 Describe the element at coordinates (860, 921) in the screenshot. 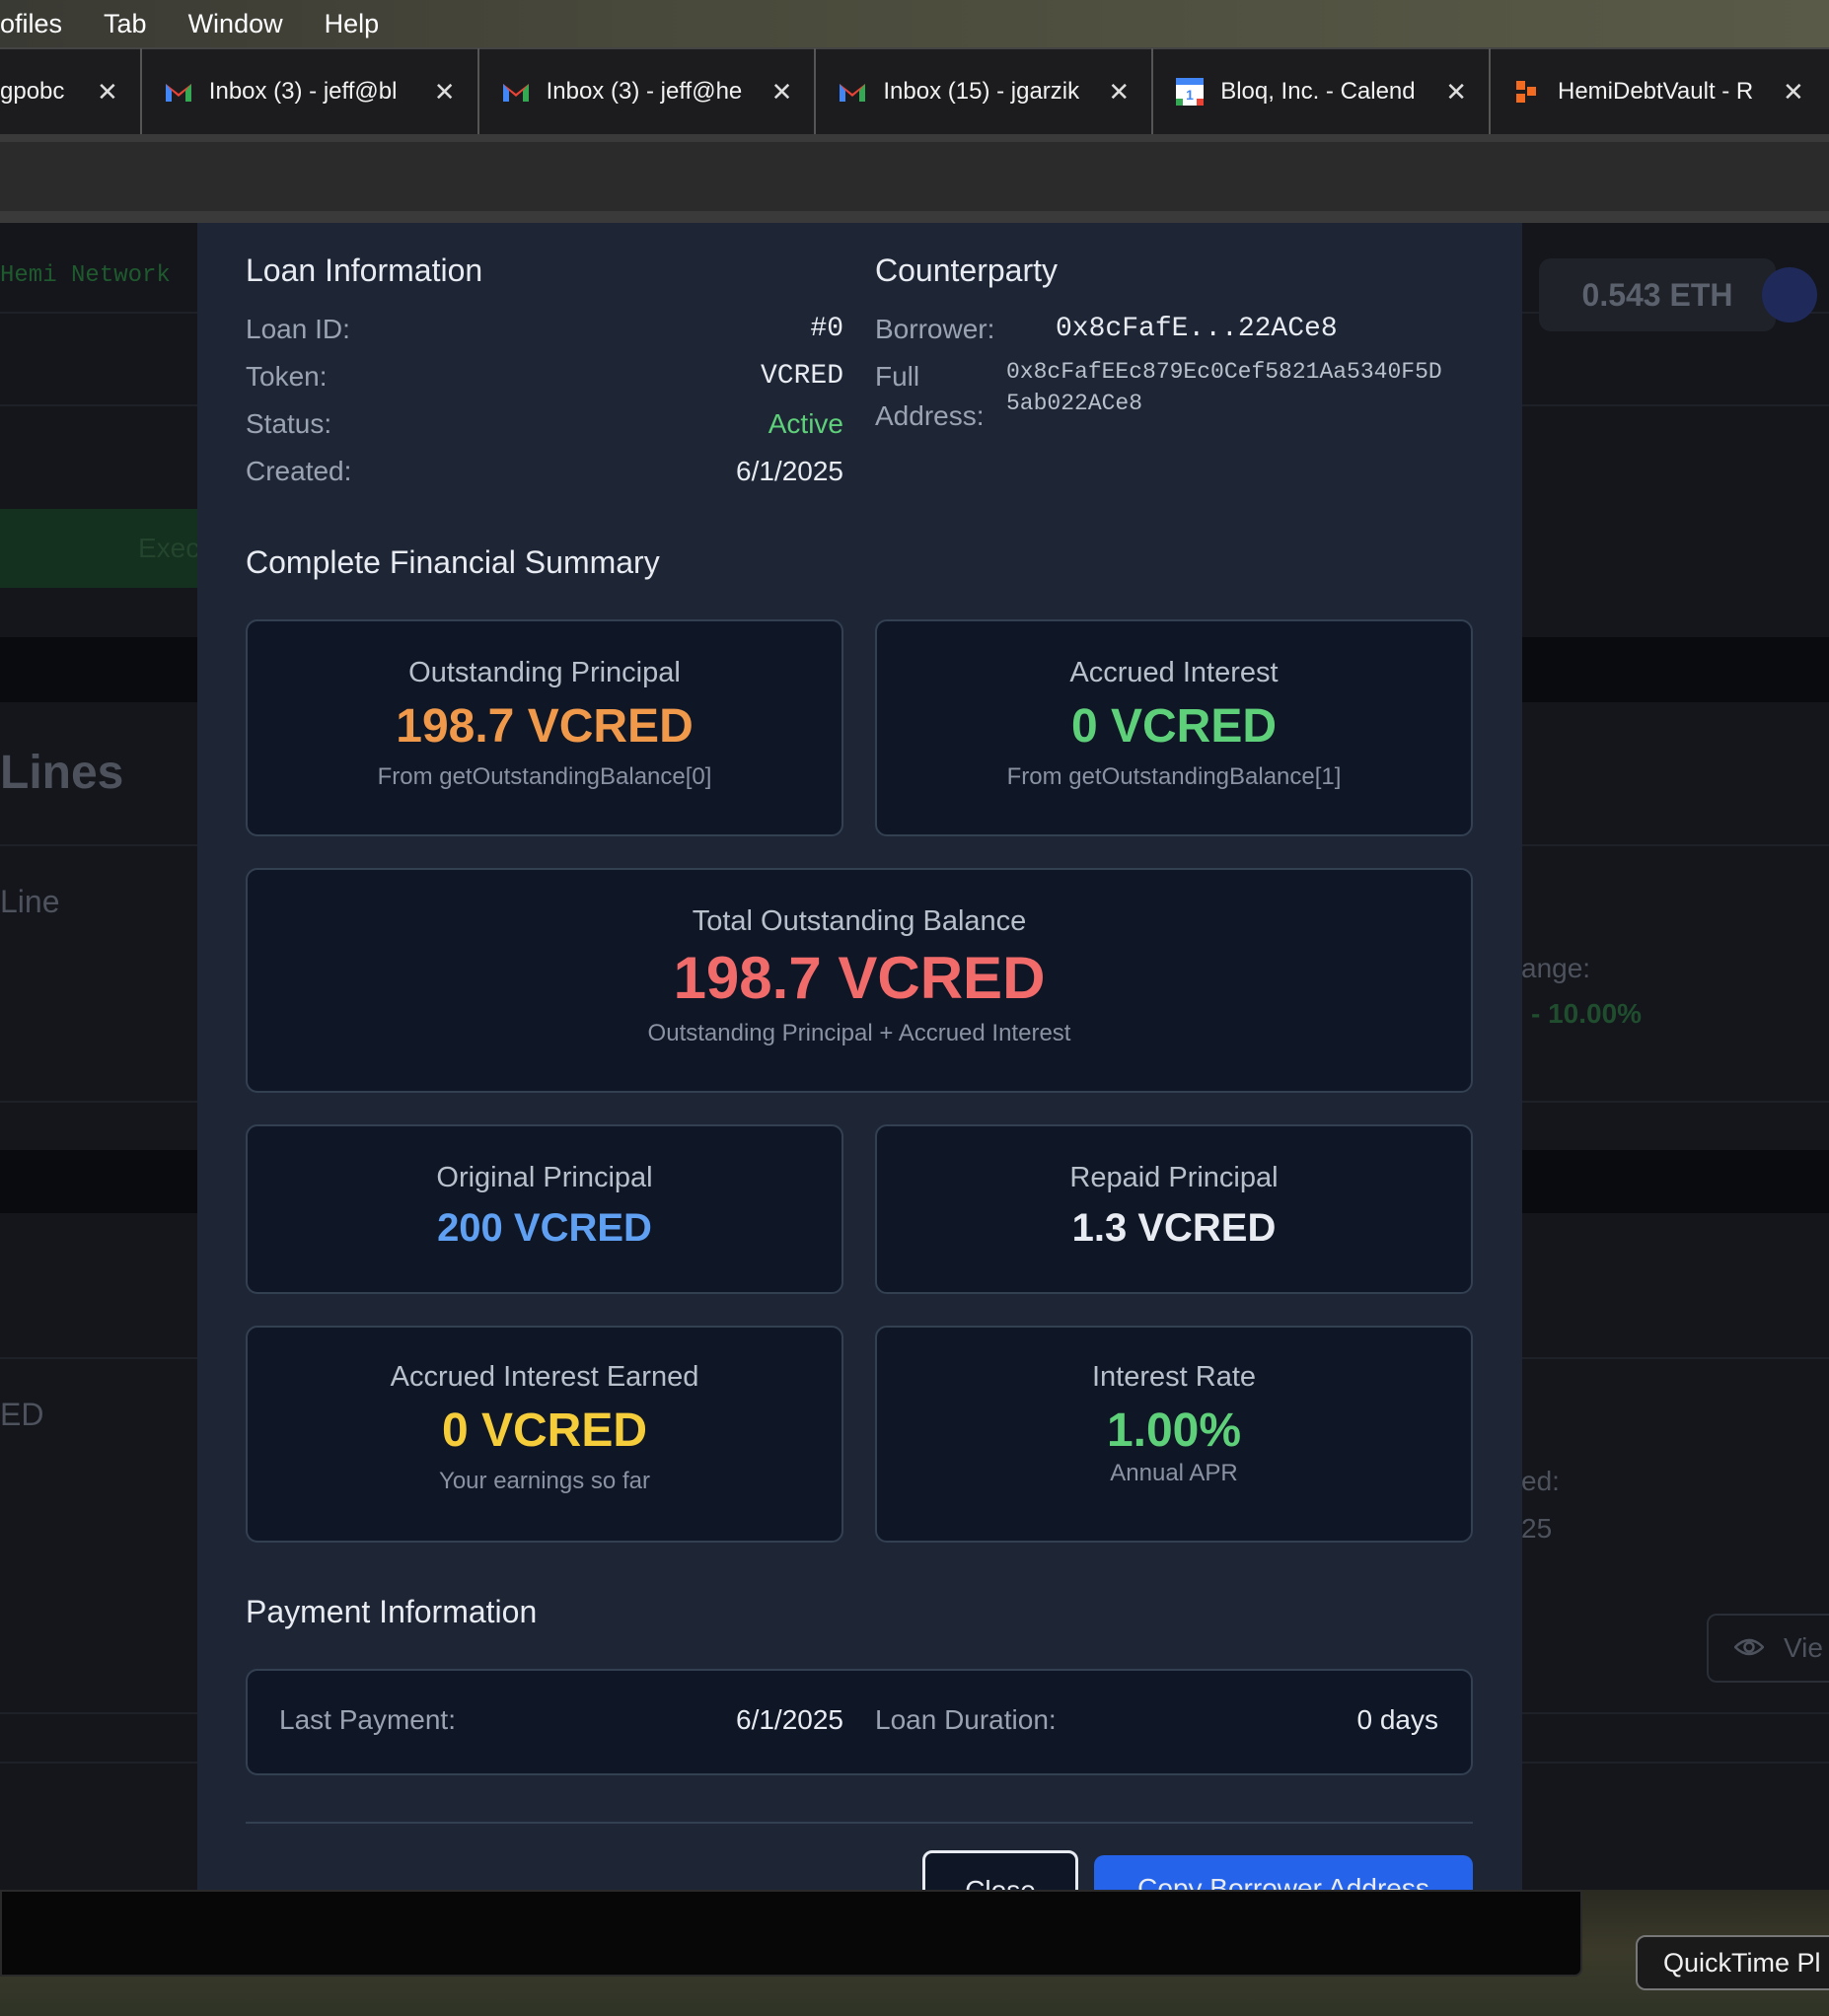

I see `card-title: Total Outstanding Balance` at that location.